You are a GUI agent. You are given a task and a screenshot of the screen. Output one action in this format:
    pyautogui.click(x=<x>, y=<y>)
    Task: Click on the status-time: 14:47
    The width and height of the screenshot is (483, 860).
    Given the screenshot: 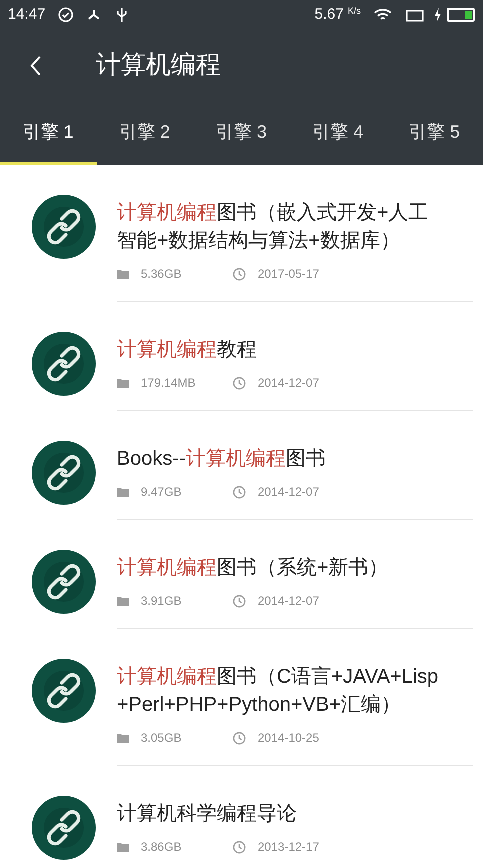 What is the action you would take?
    pyautogui.click(x=27, y=14)
    